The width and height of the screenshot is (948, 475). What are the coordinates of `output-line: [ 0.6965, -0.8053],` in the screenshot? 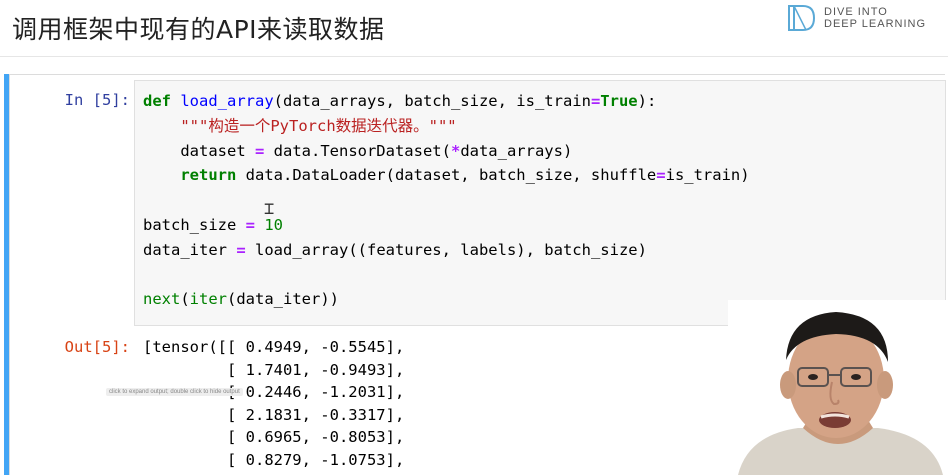 It's located at (274, 437).